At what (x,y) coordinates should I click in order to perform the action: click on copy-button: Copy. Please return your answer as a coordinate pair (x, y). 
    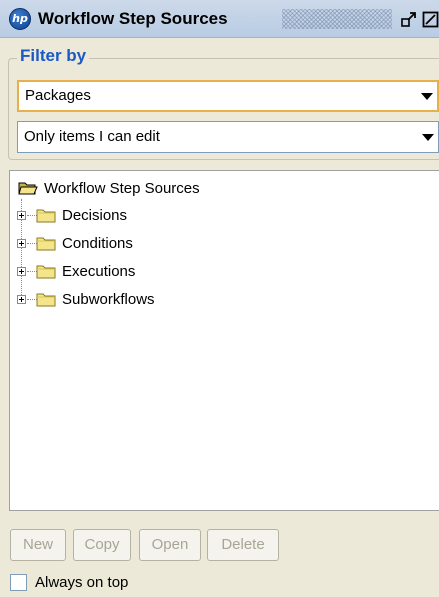
    Looking at the image, I should click on (102, 545).